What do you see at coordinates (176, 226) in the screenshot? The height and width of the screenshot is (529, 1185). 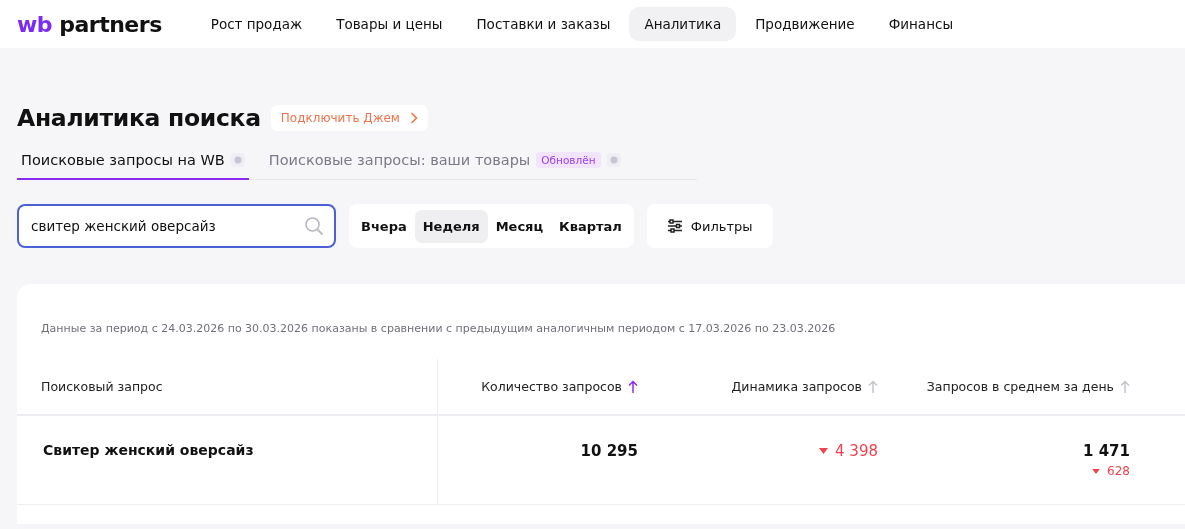 I see `search-field: свитер женский оверсайз` at bounding box center [176, 226].